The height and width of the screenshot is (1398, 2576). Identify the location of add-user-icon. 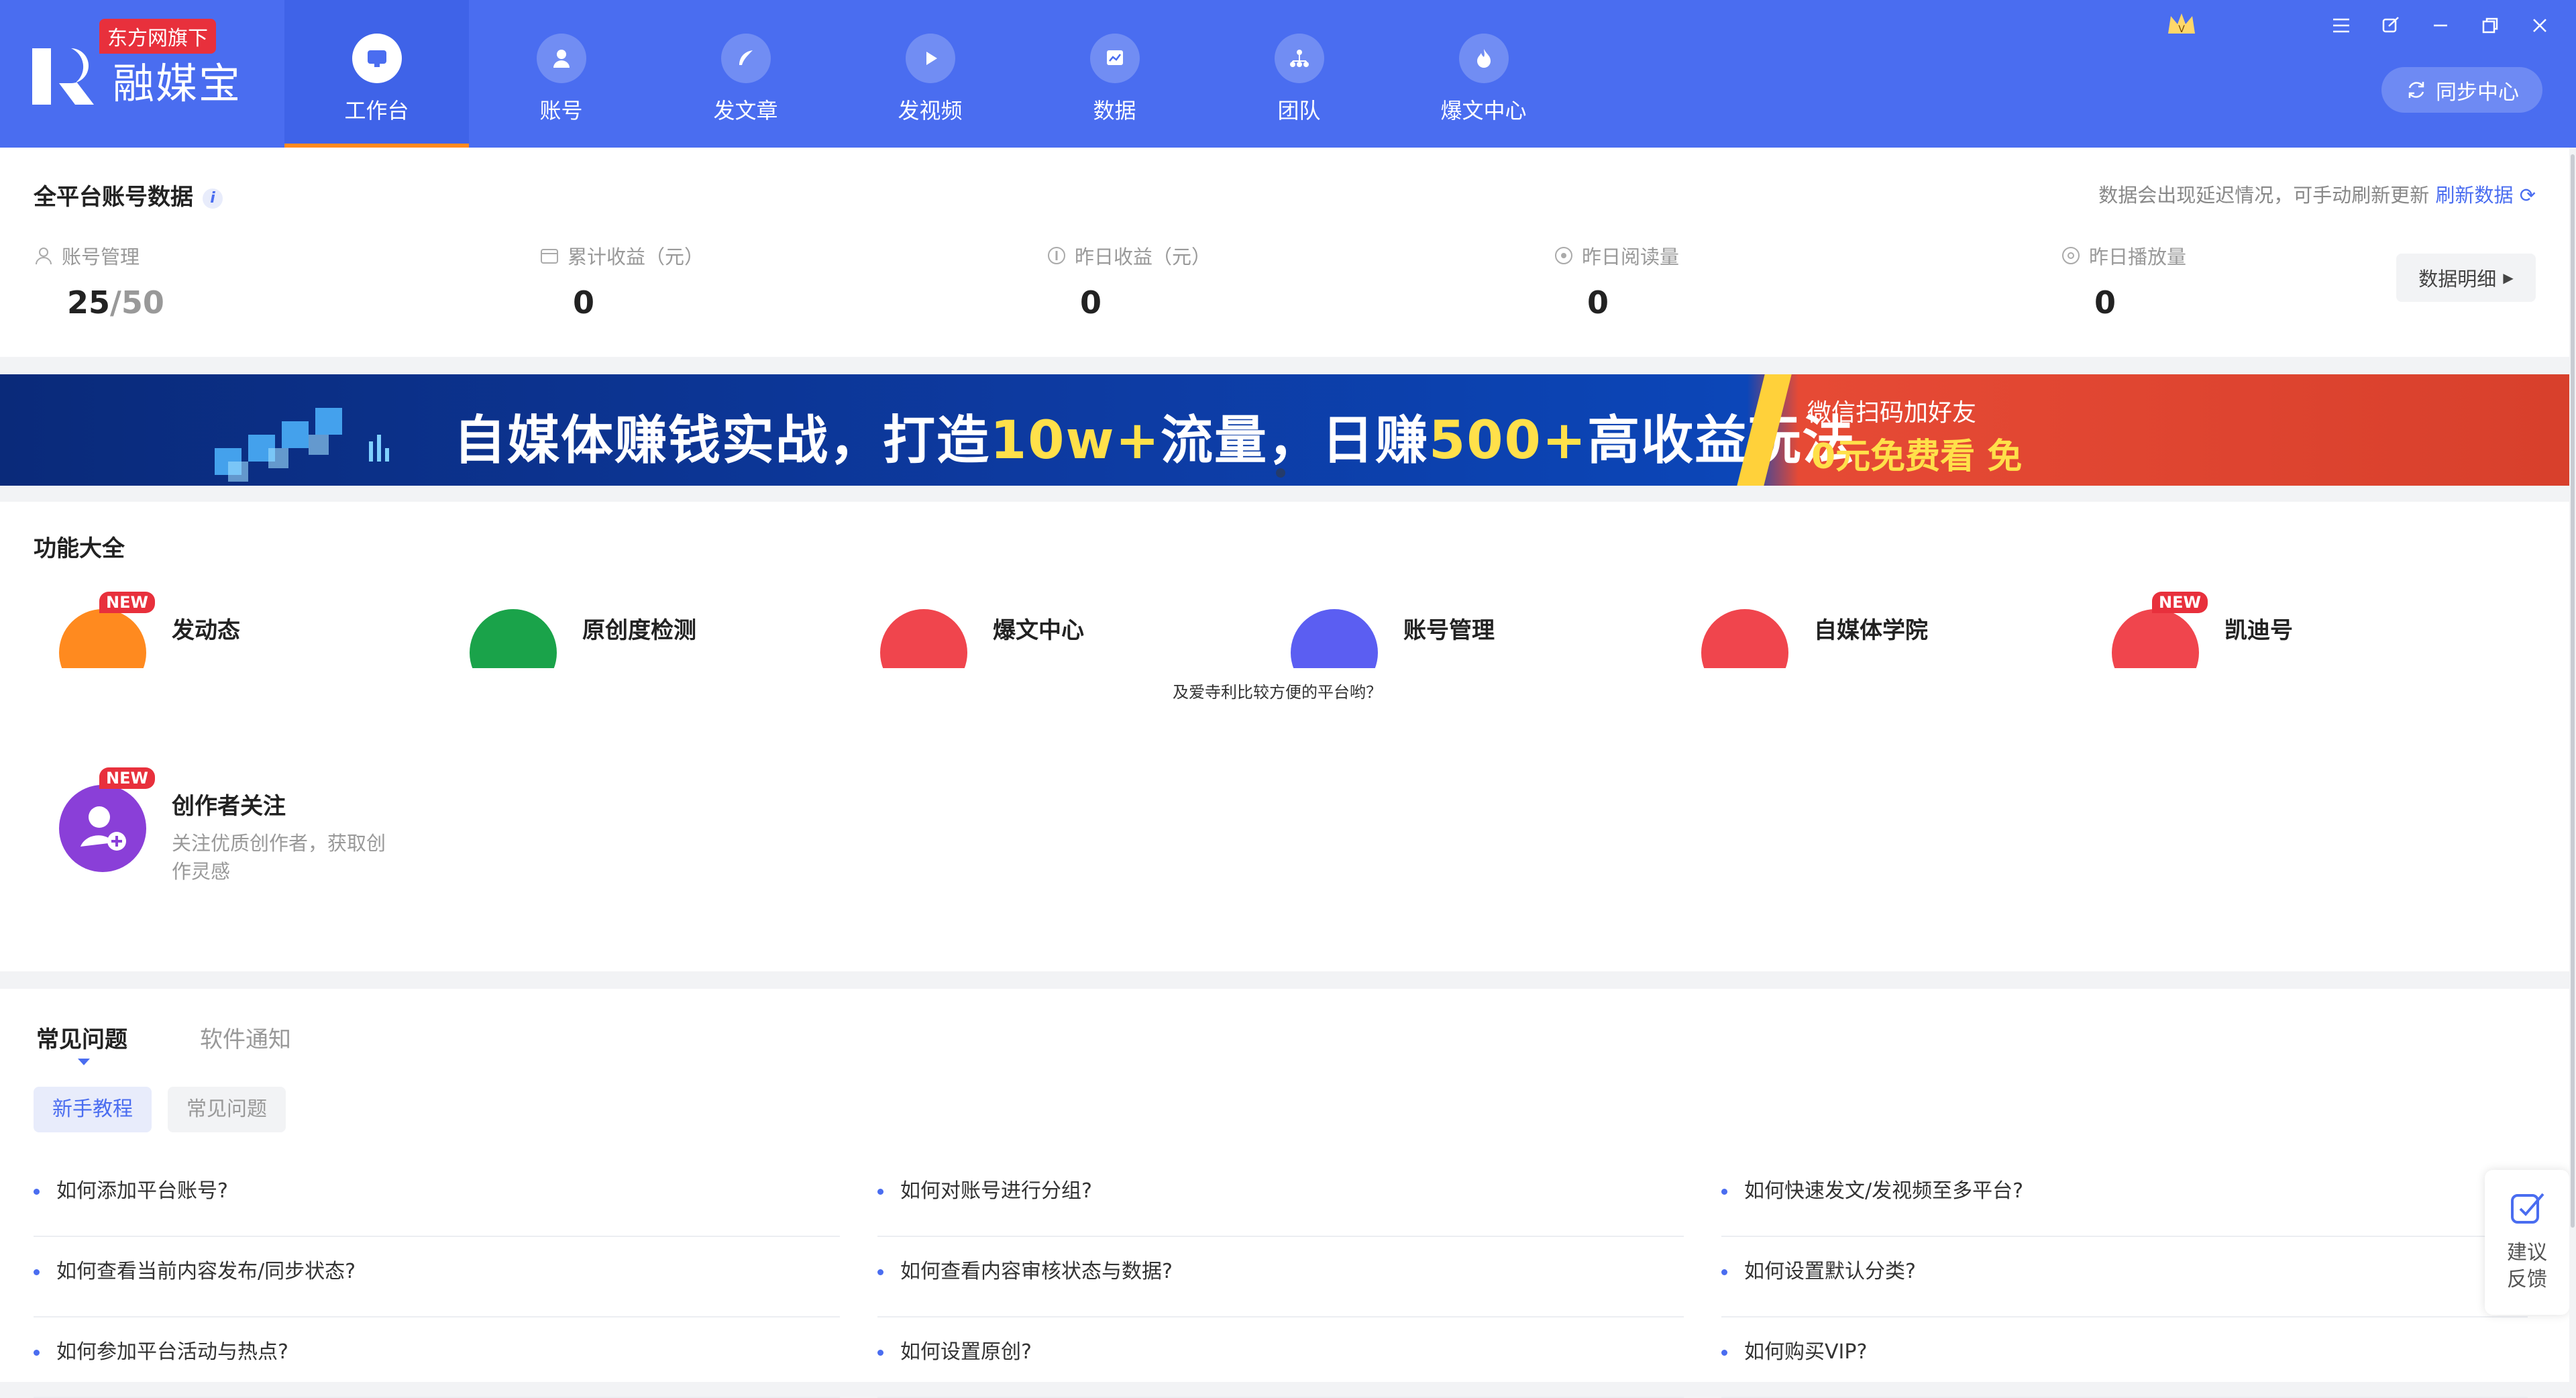
(102, 828).